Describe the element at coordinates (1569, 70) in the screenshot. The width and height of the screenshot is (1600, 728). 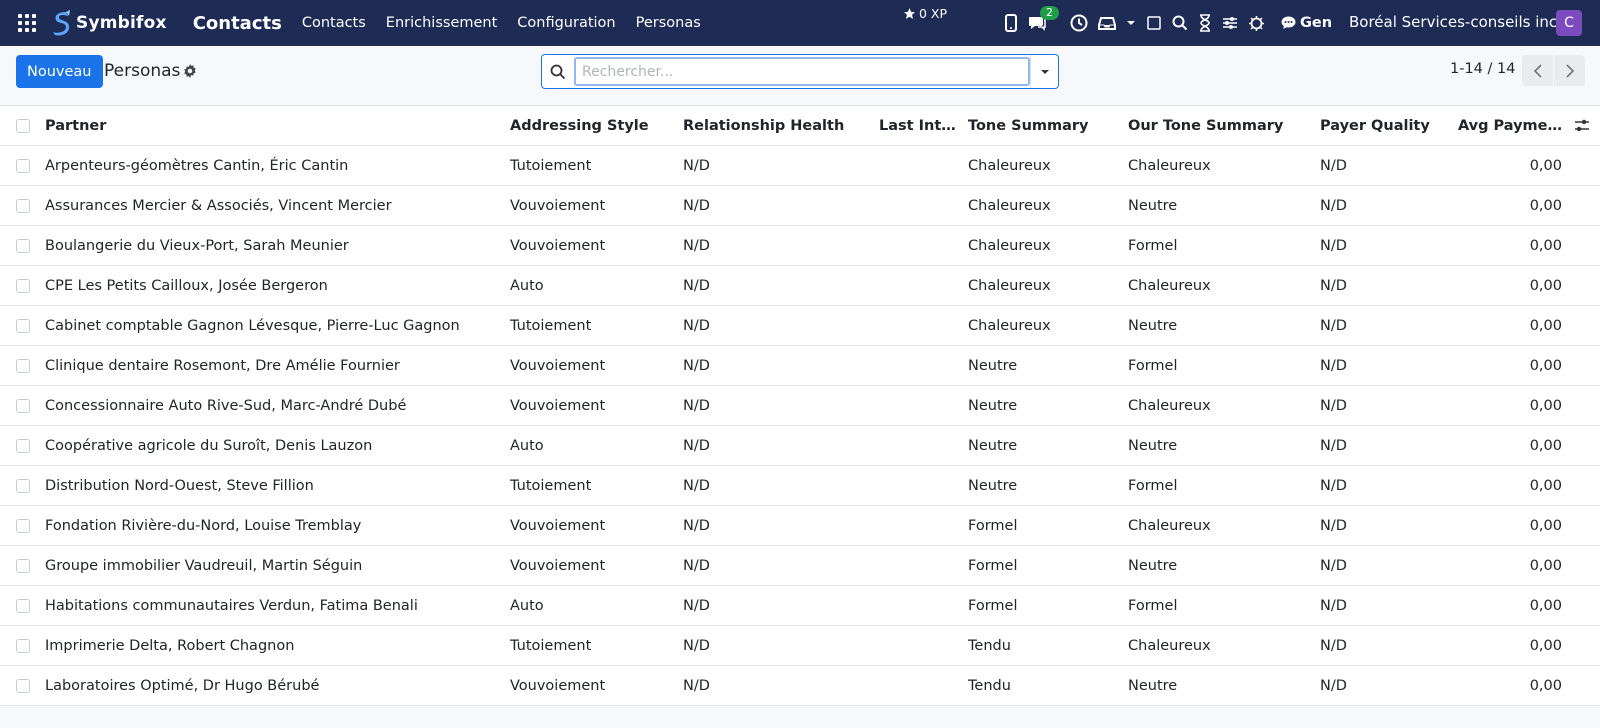
I see `pager-next-button` at that location.